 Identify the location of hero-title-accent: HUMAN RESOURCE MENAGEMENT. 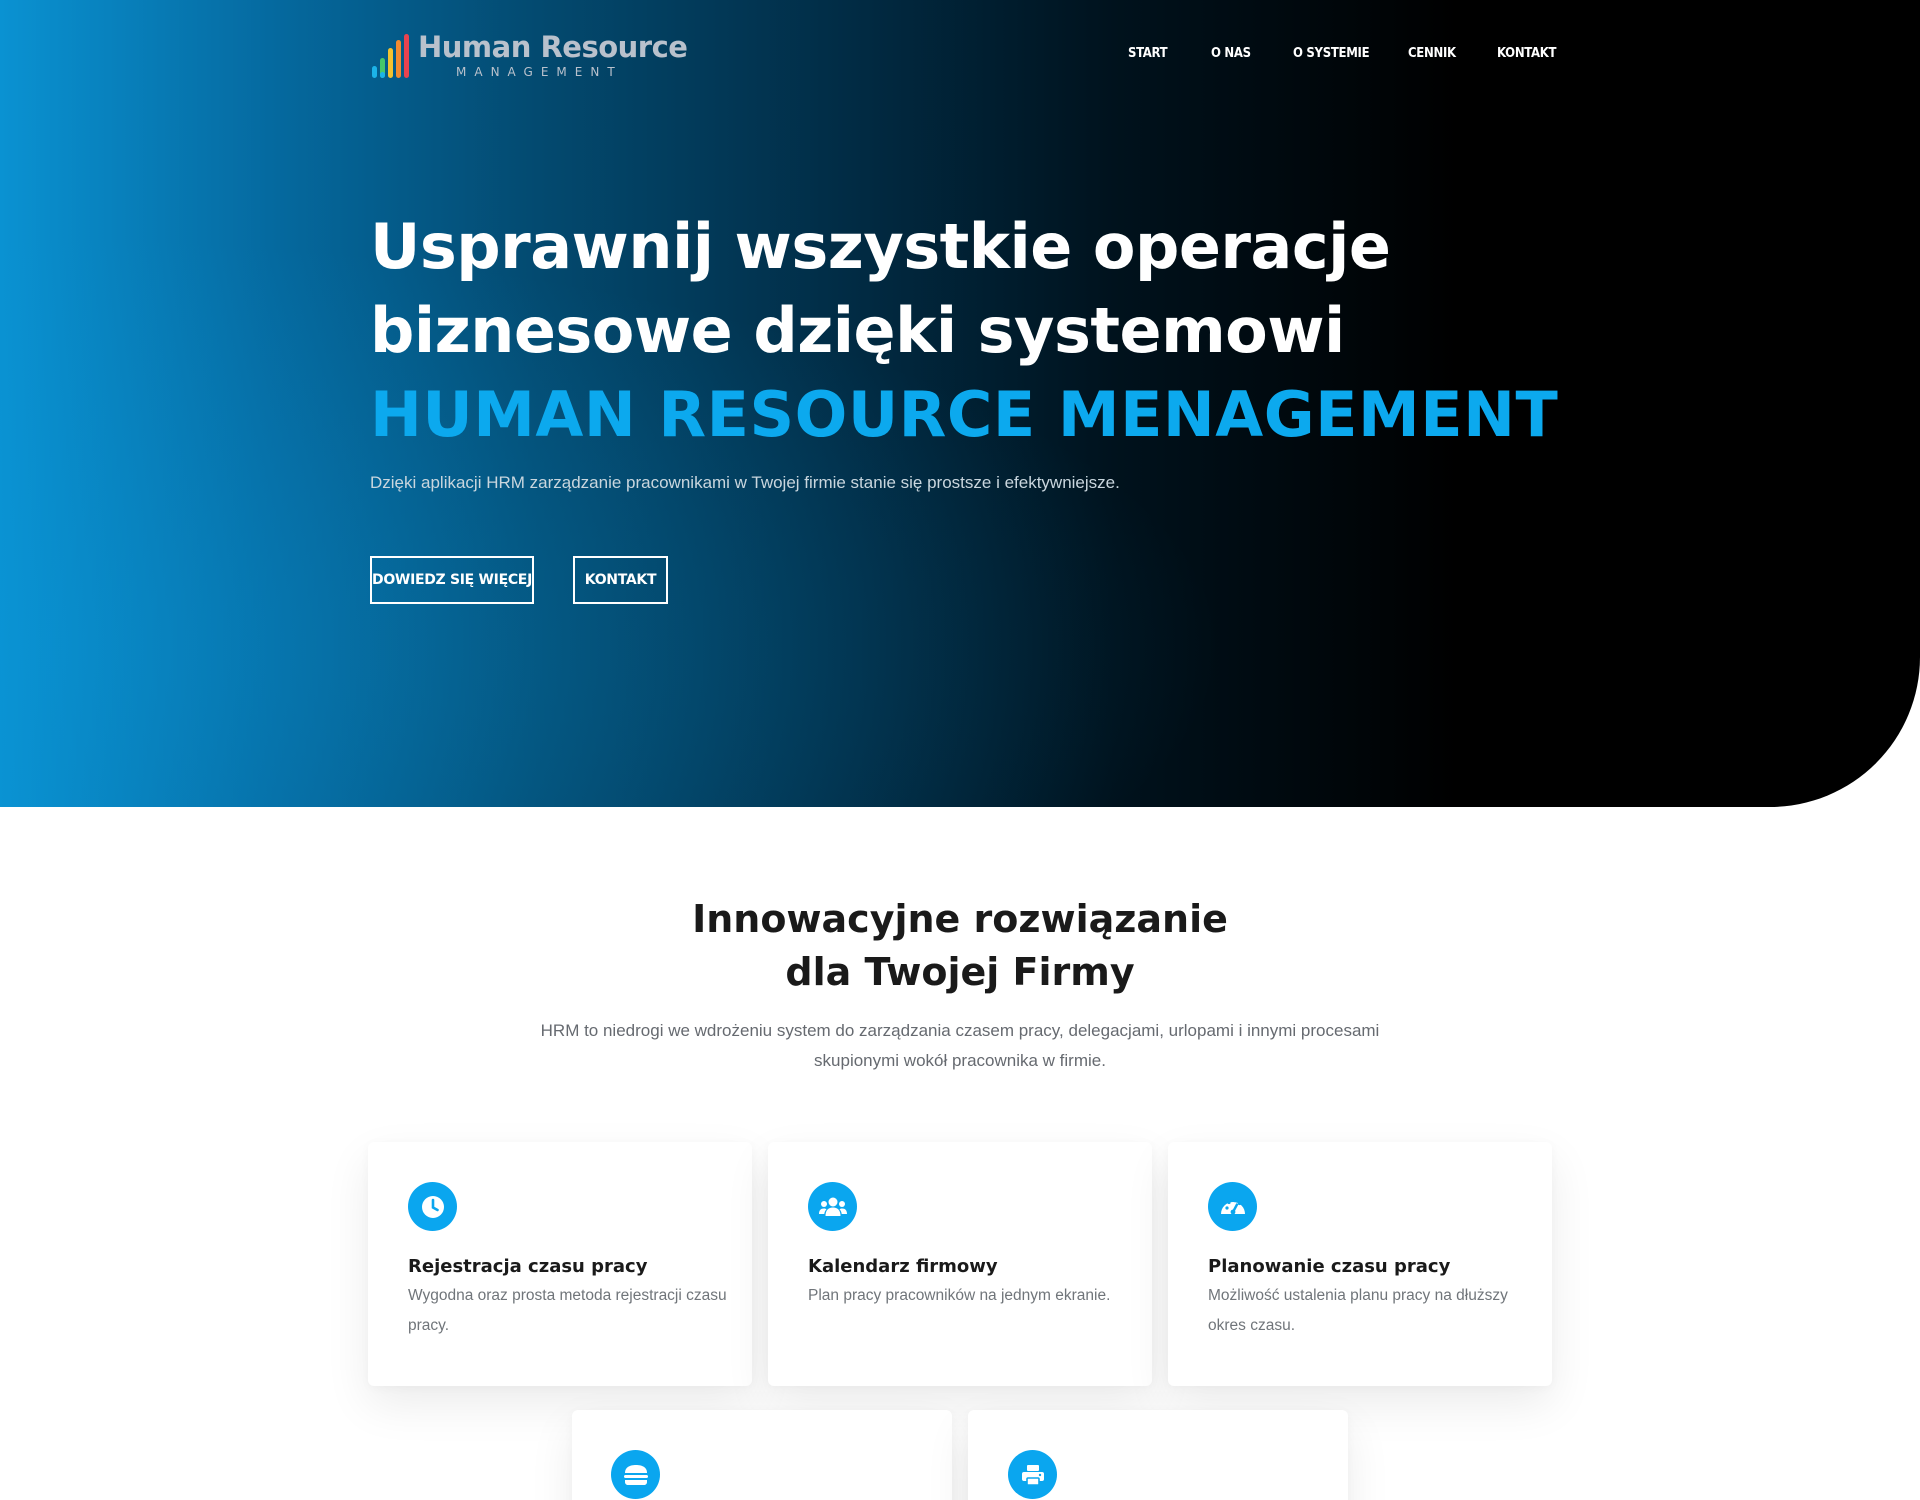
(964, 414).